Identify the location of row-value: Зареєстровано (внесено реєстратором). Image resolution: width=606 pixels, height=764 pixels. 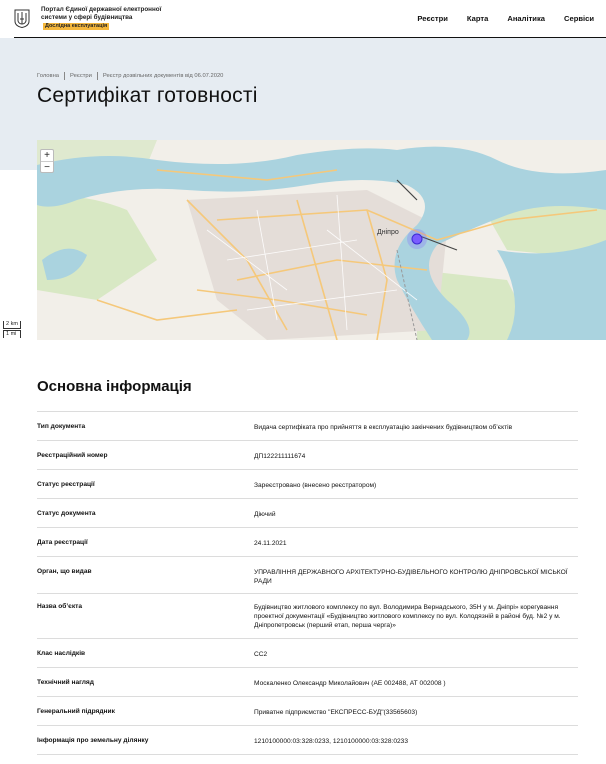
(315, 485).